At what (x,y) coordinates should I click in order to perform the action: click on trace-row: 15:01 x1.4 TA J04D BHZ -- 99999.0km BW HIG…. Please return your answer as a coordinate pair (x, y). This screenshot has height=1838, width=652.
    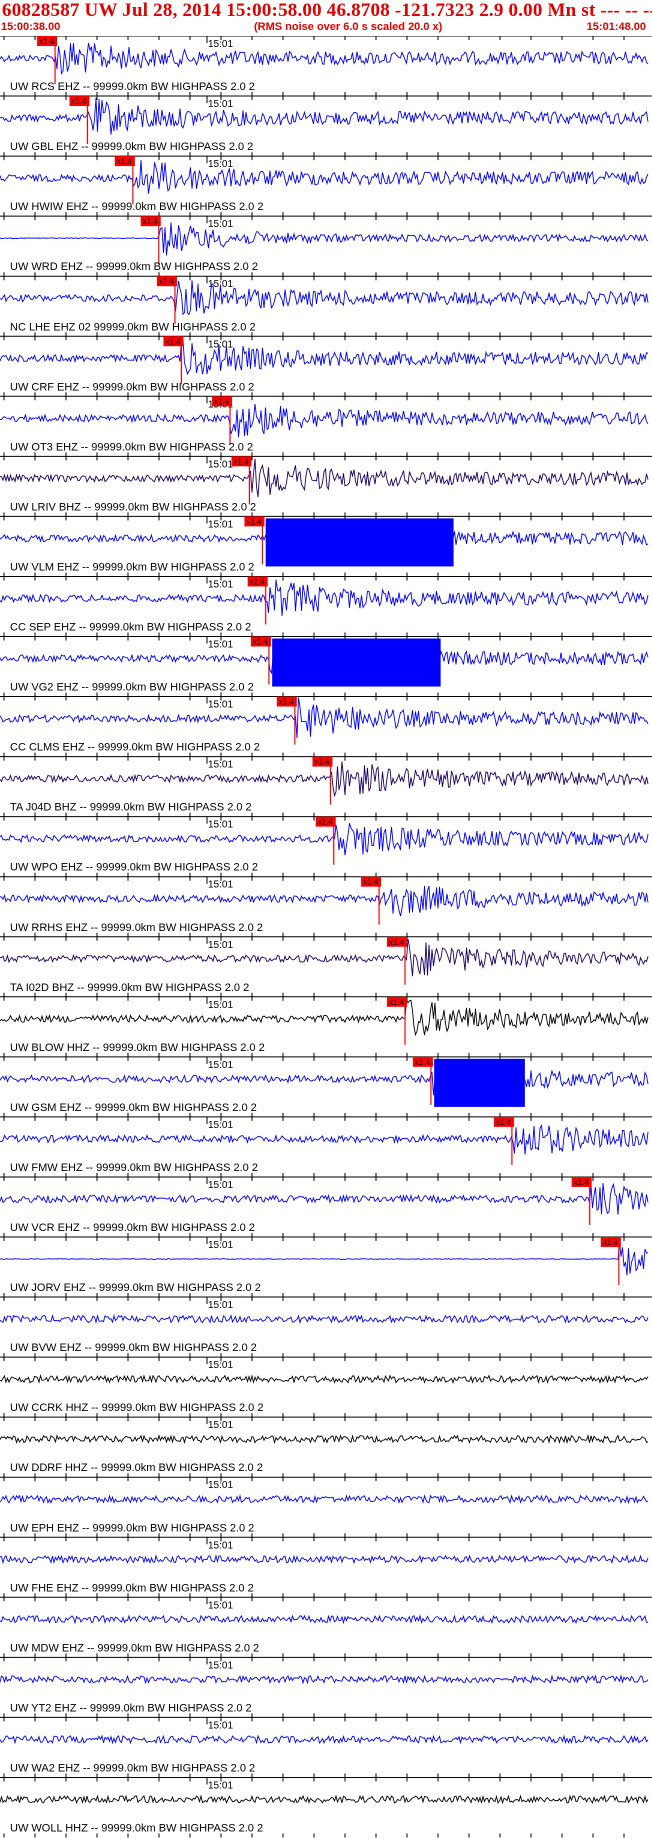
    Looking at the image, I should click on (326, 786).